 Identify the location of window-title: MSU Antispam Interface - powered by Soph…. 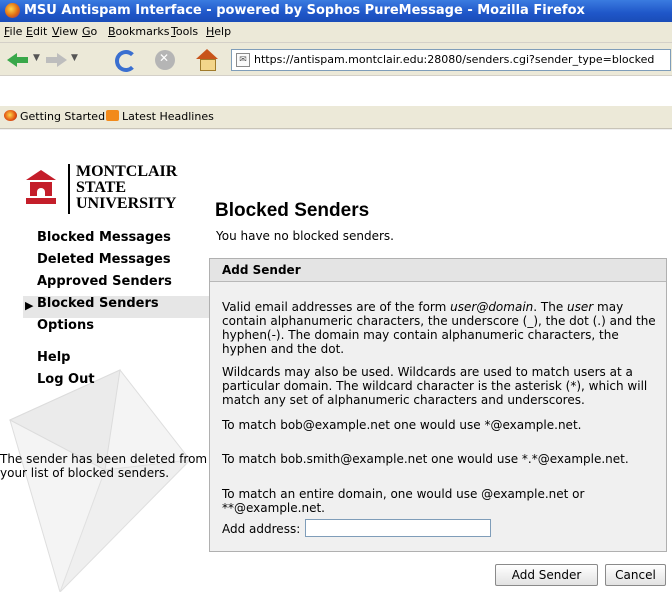
(304, 10).